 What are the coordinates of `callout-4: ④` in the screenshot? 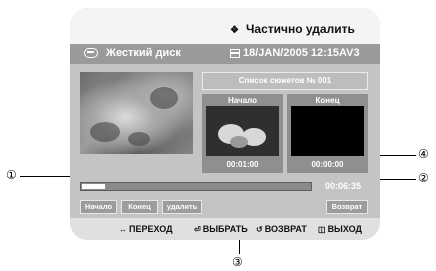 It's located at (423, 154).